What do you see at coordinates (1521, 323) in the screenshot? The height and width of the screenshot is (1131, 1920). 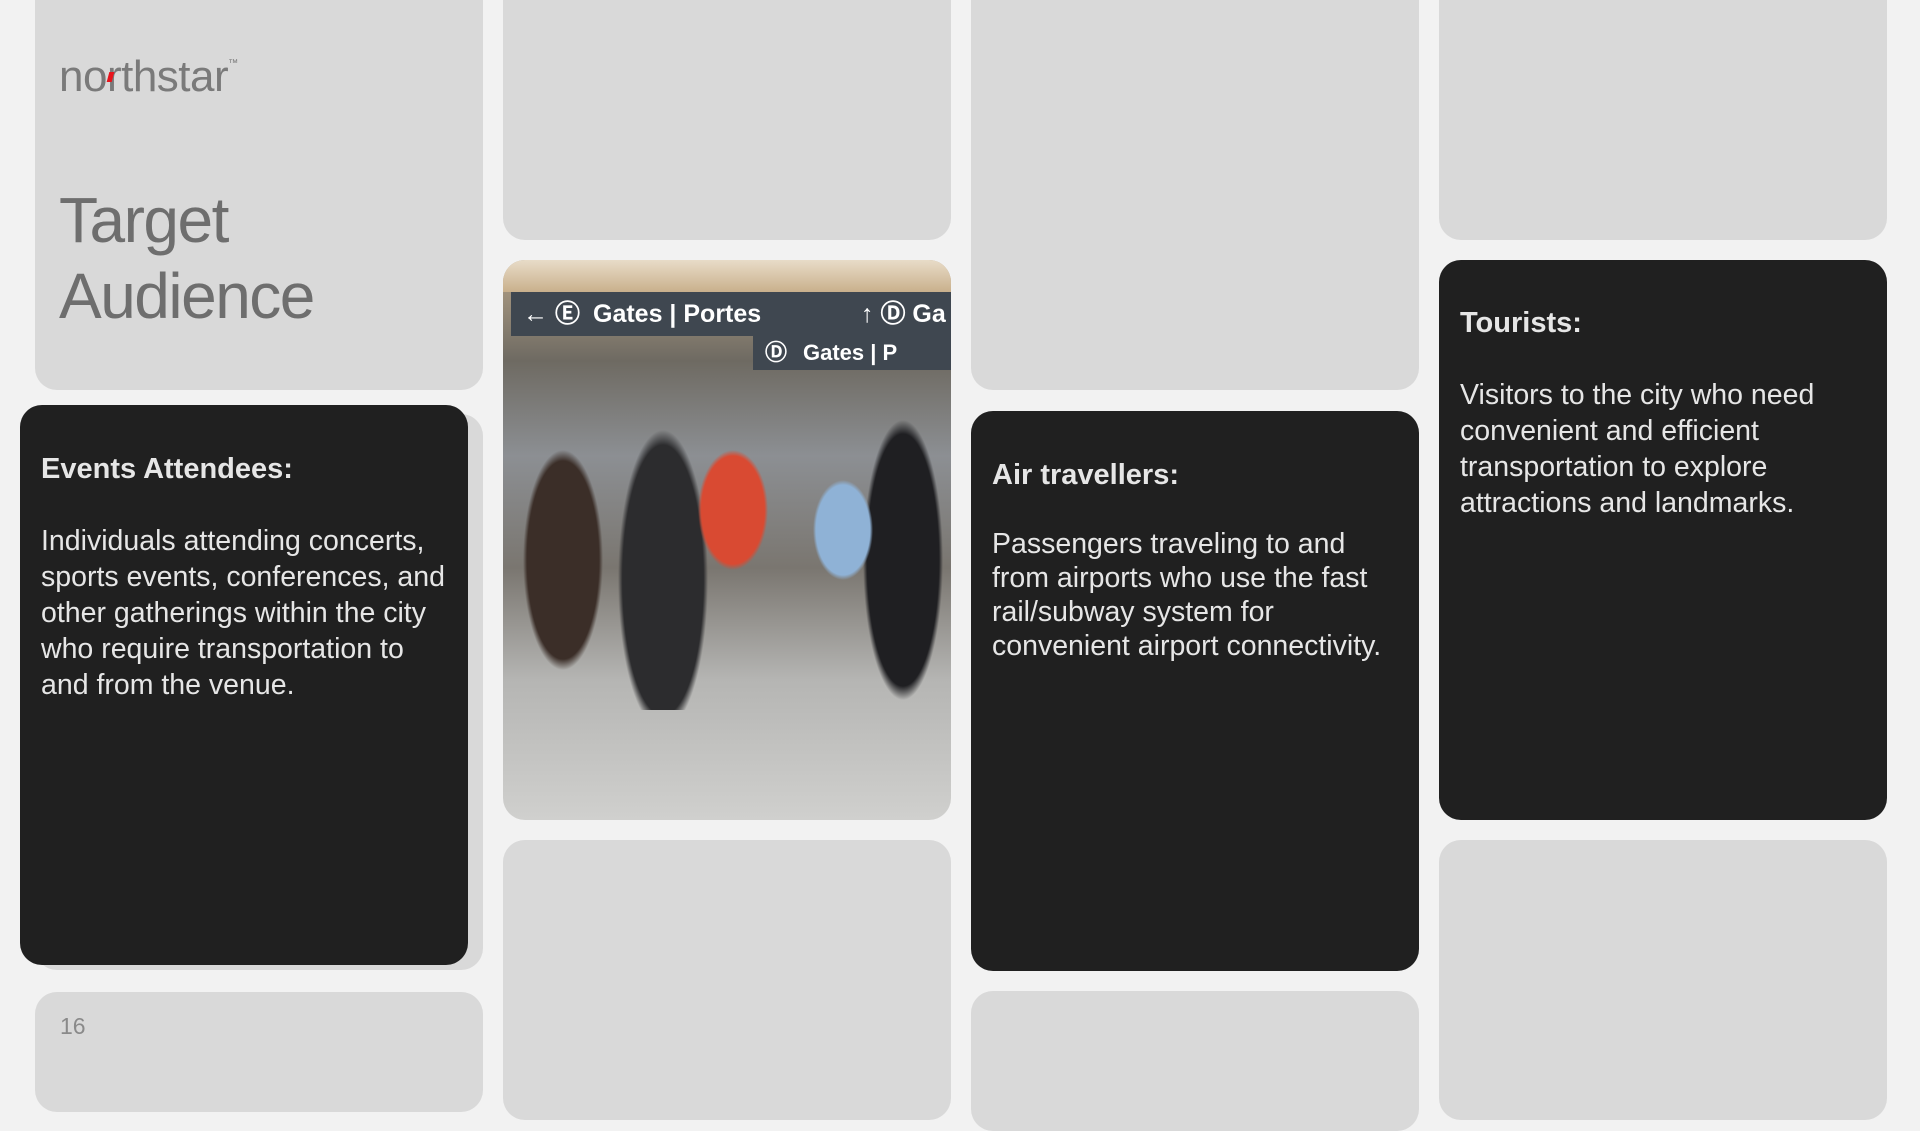 I see `audience-heading: Tourists:` at bounding box center [1521, 323].